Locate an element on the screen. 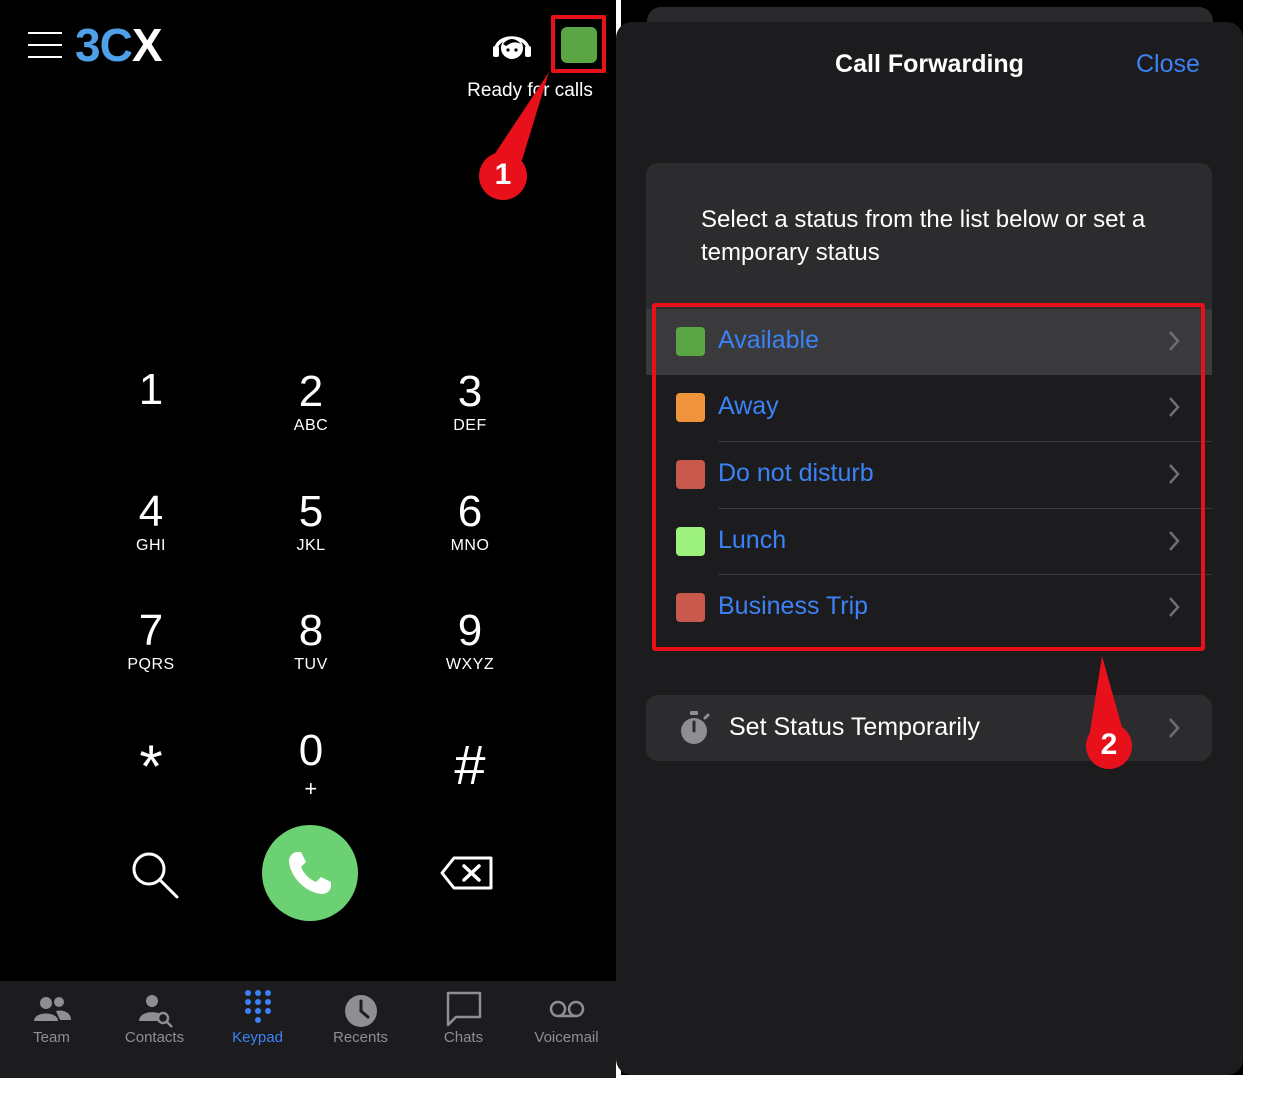 Image resolution: width=1266 pixels, height=1094 pixels. status-option-away: Away is located at coordinates (929, 408).